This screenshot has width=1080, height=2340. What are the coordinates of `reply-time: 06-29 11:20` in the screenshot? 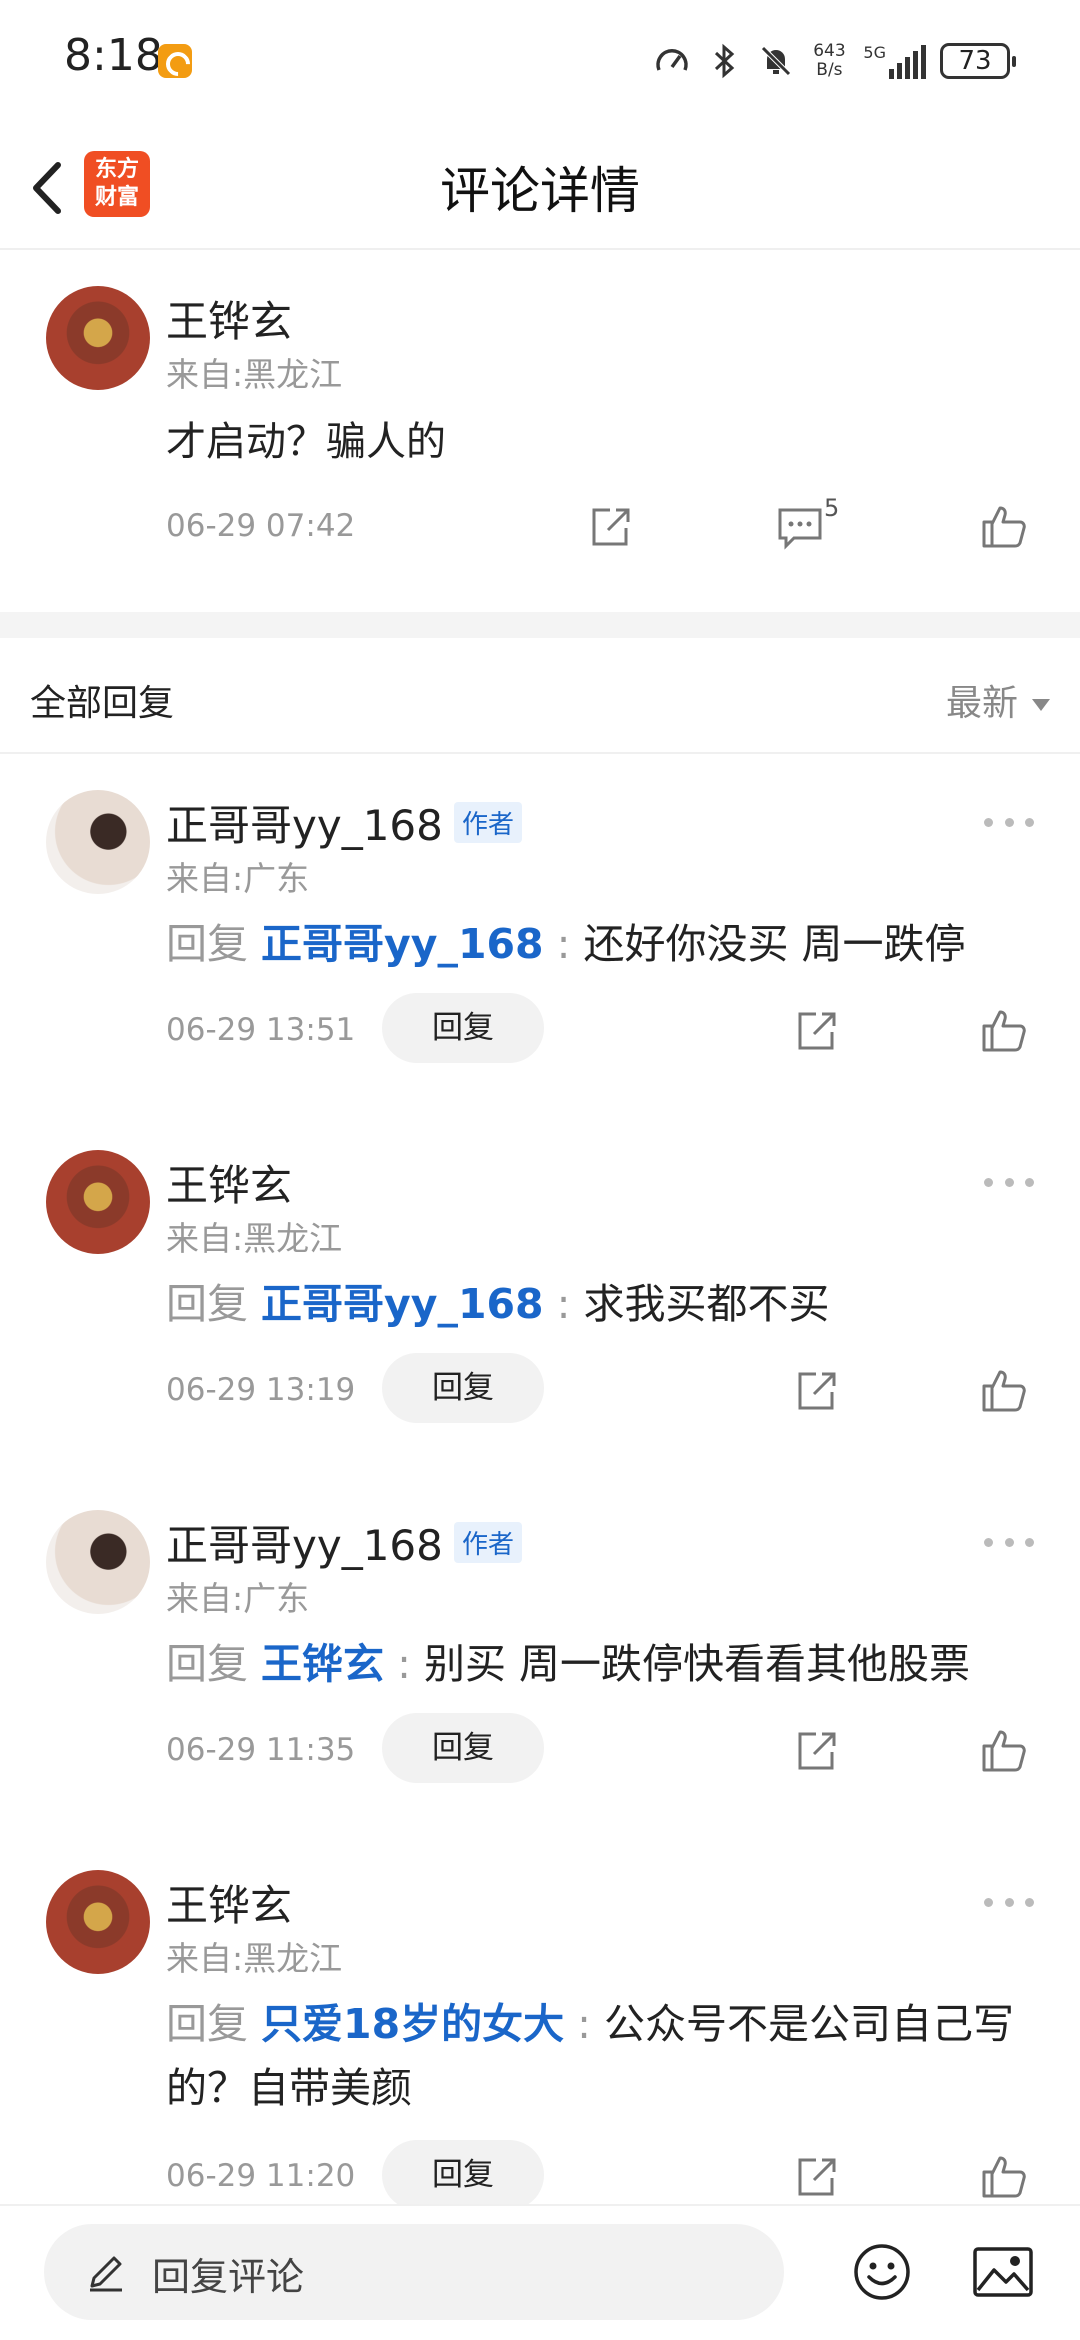 It's located at (261, 2176).